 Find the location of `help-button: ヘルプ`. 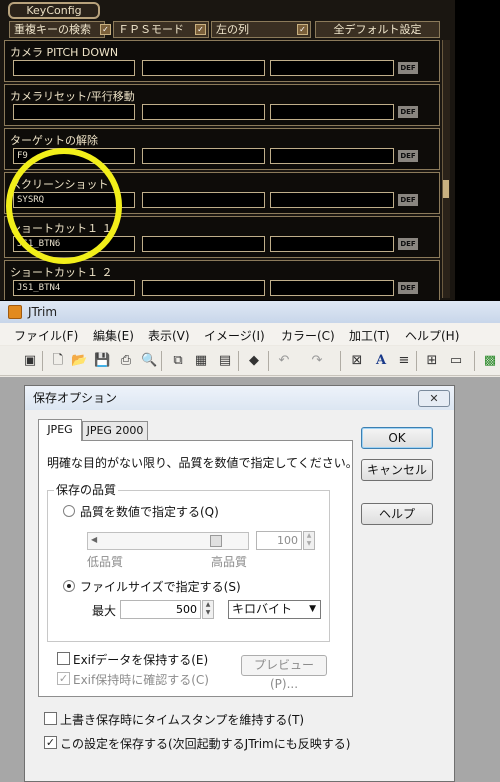

help-button: ヘルプ is located at coordinates (397, 514).